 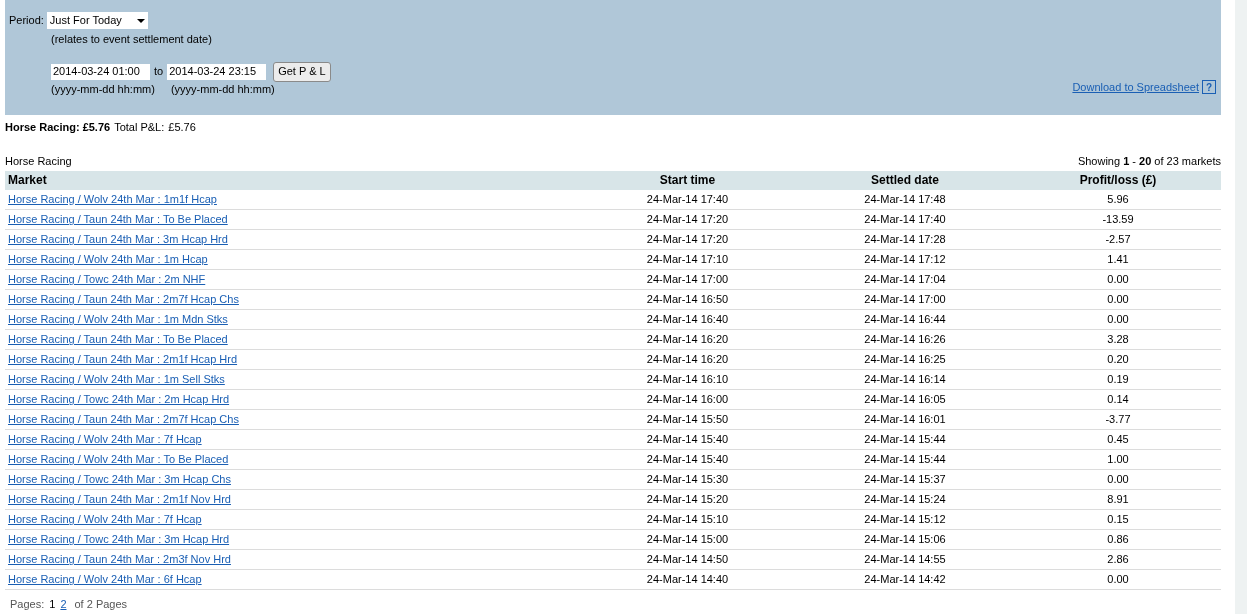 I want to click on table-cell: -2.57, so click(x=1118, y=239).